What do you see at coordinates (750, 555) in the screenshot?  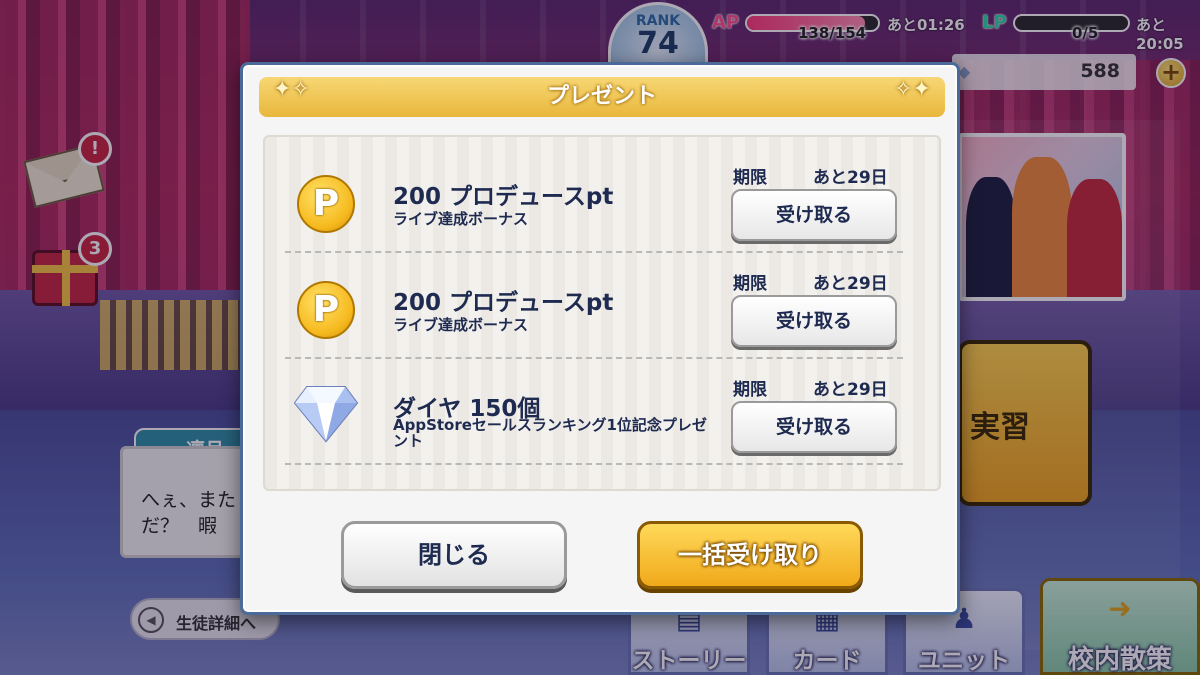 I see `receive-all-button: 一括受け取り` at bounding box center [750, 555].